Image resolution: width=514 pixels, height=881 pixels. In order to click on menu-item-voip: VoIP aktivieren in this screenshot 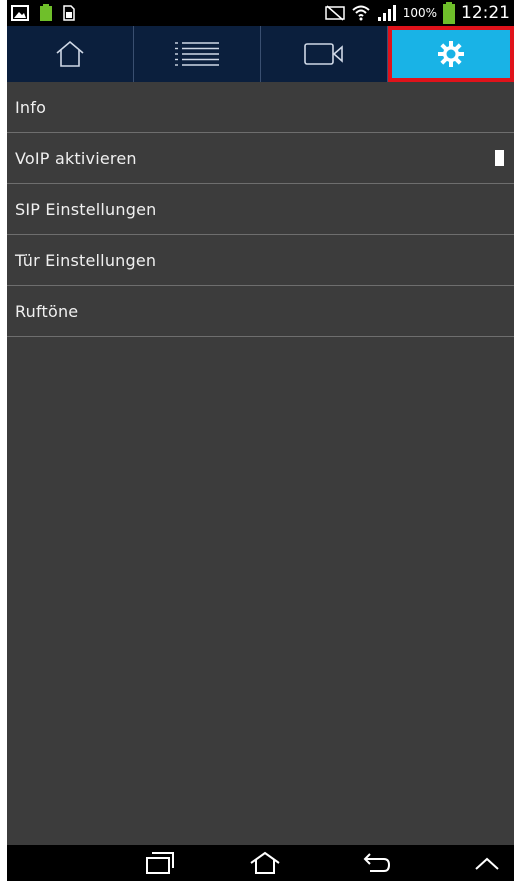, I will do `click(260, 158)`.